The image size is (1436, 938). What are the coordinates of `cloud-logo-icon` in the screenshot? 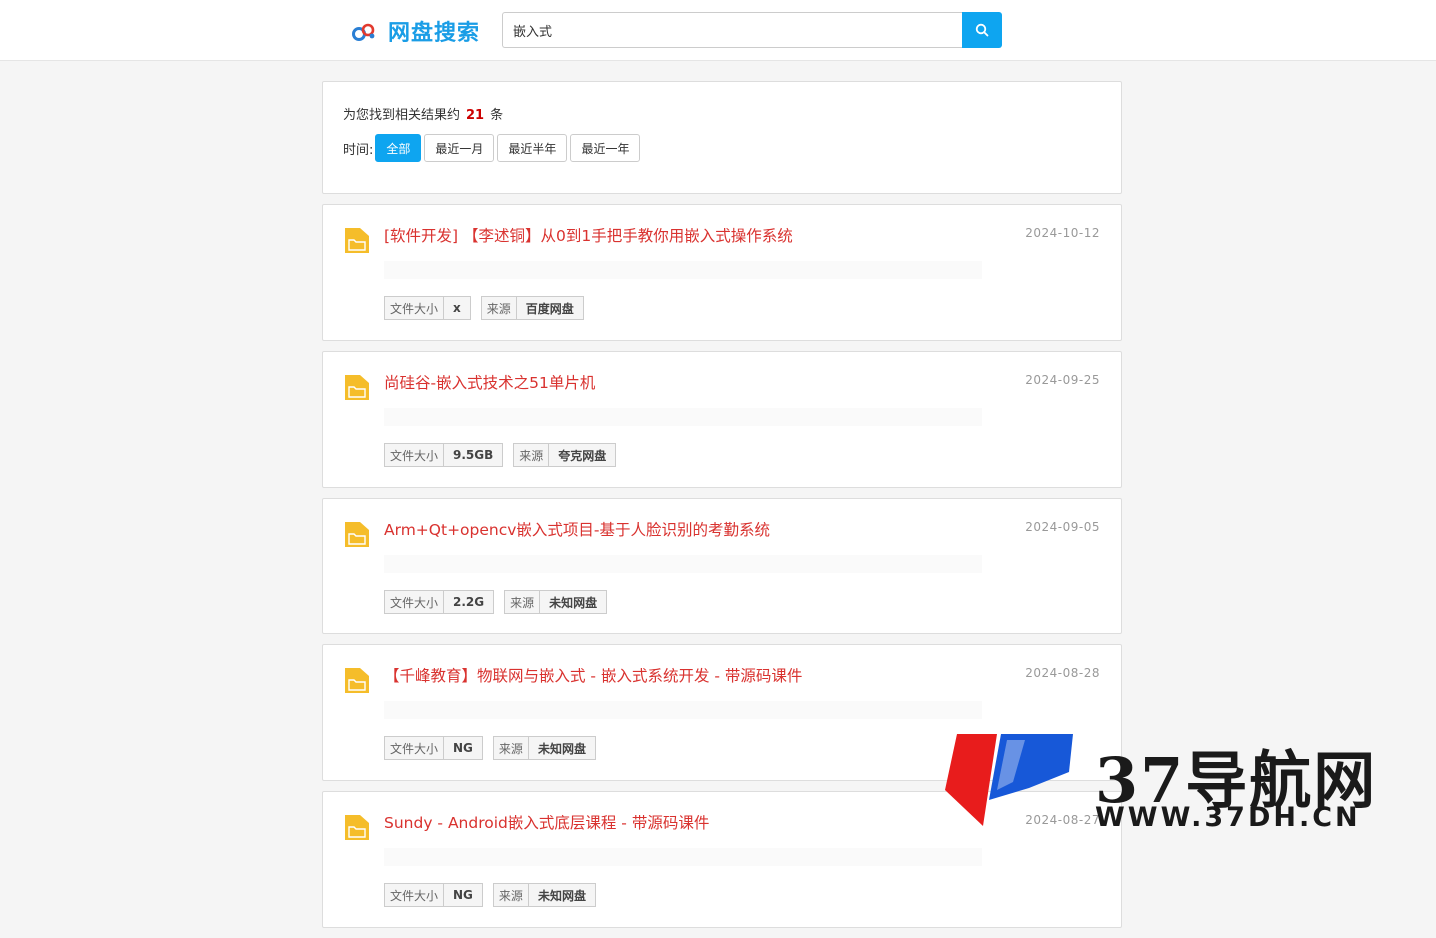 It's located at (363, 32).